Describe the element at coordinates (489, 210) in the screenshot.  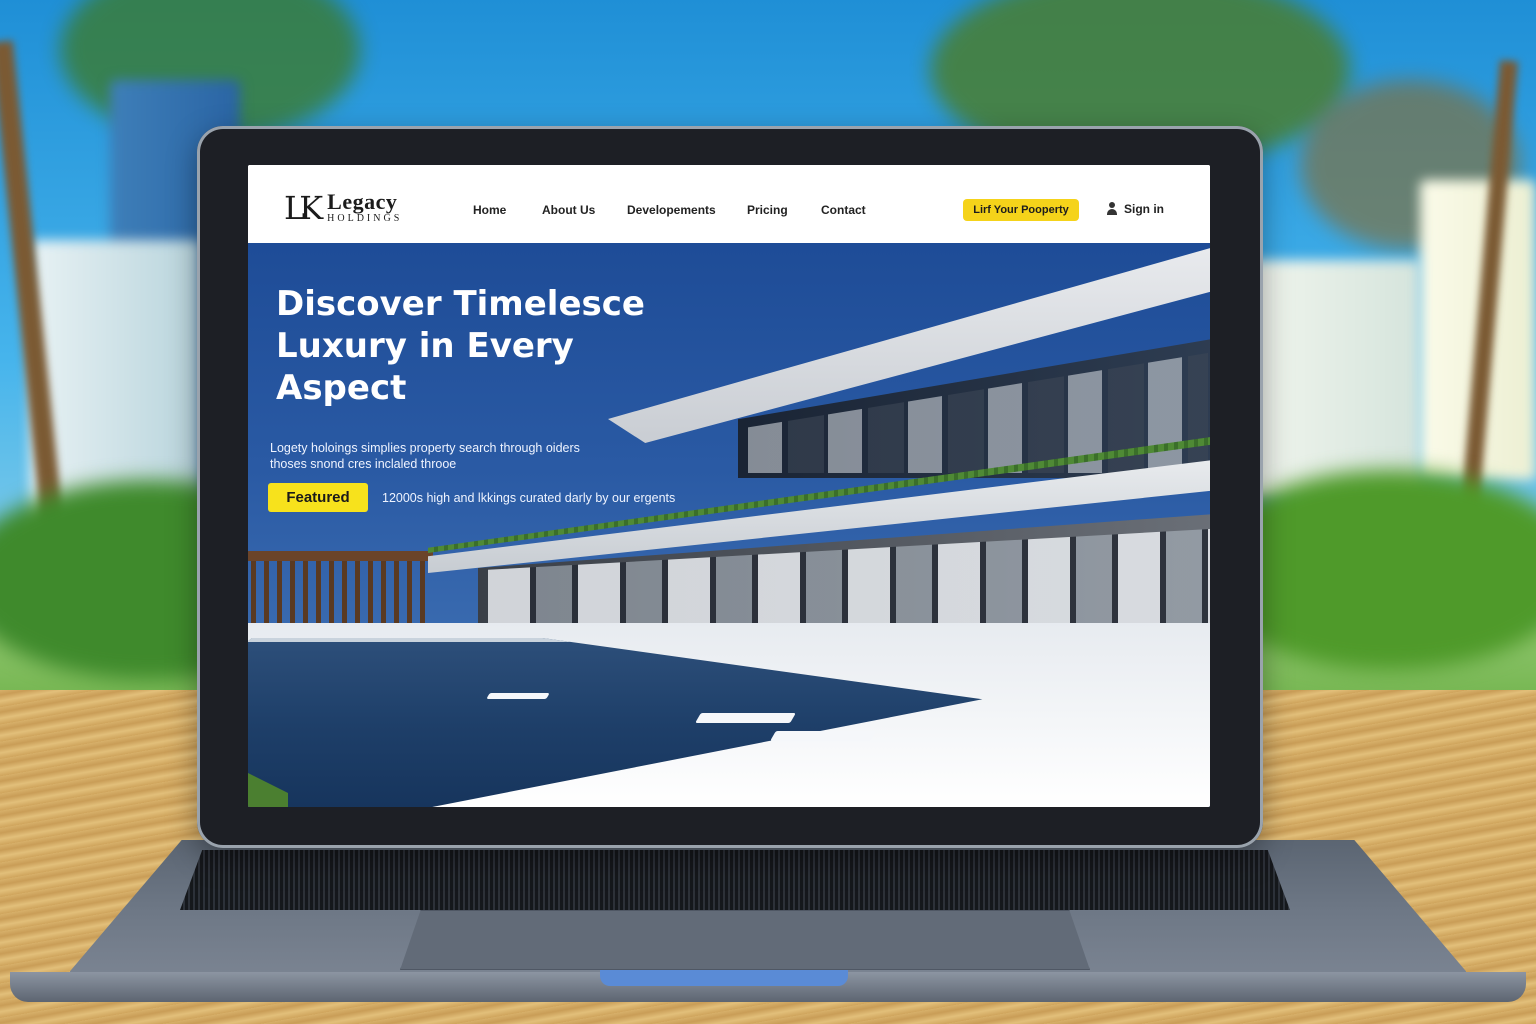
I see `nav-item-home: Home` at that location.